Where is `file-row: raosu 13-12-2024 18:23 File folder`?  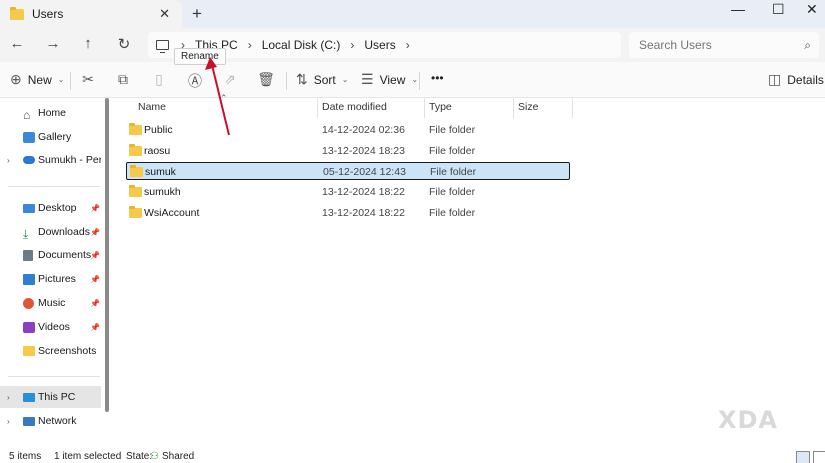
file-row: raosu 13-12-2024 18:23 File folder is located at coordinates (348, 151).